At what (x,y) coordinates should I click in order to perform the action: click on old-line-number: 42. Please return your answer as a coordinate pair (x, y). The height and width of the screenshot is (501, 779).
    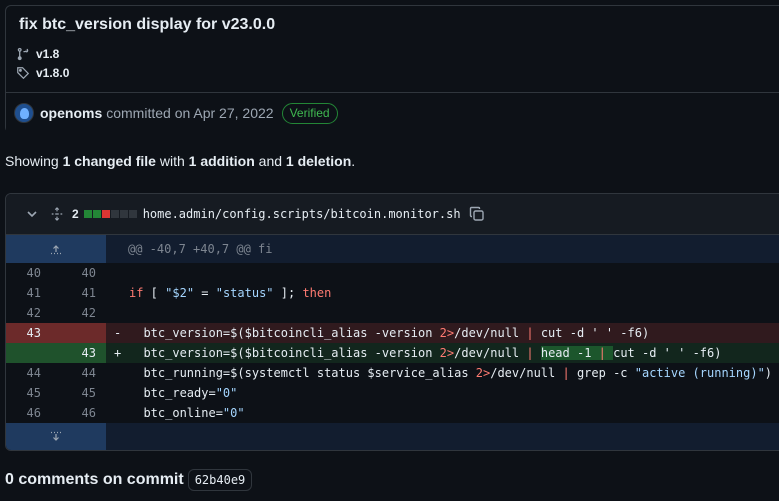
    Looking at the image, I should click on (31, 313).